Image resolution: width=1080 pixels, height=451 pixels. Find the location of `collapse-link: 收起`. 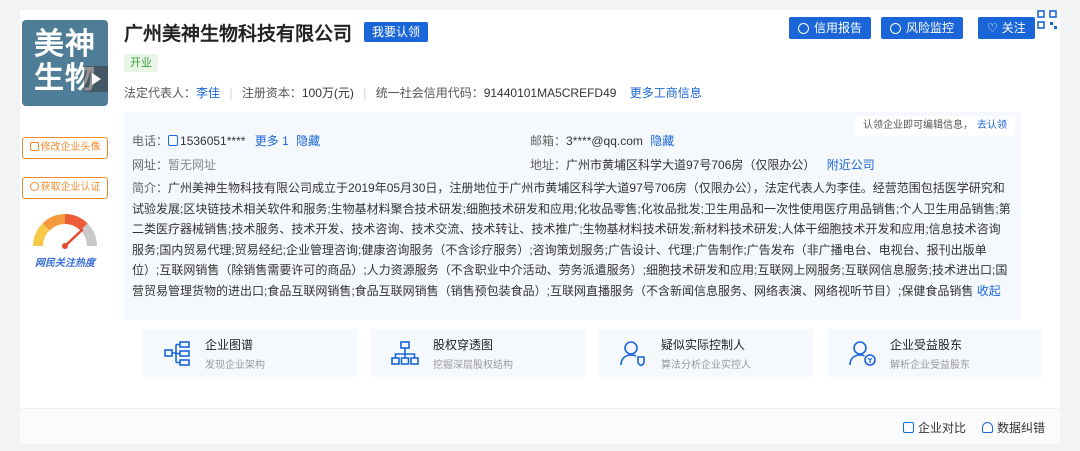

collapse-link: 收起 is located at coordinates (989, 291).